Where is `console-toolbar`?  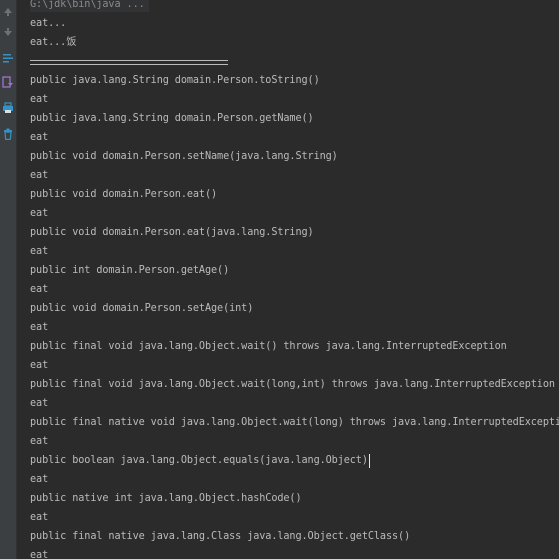
console-toolbar is located at coordinates (8, 279).